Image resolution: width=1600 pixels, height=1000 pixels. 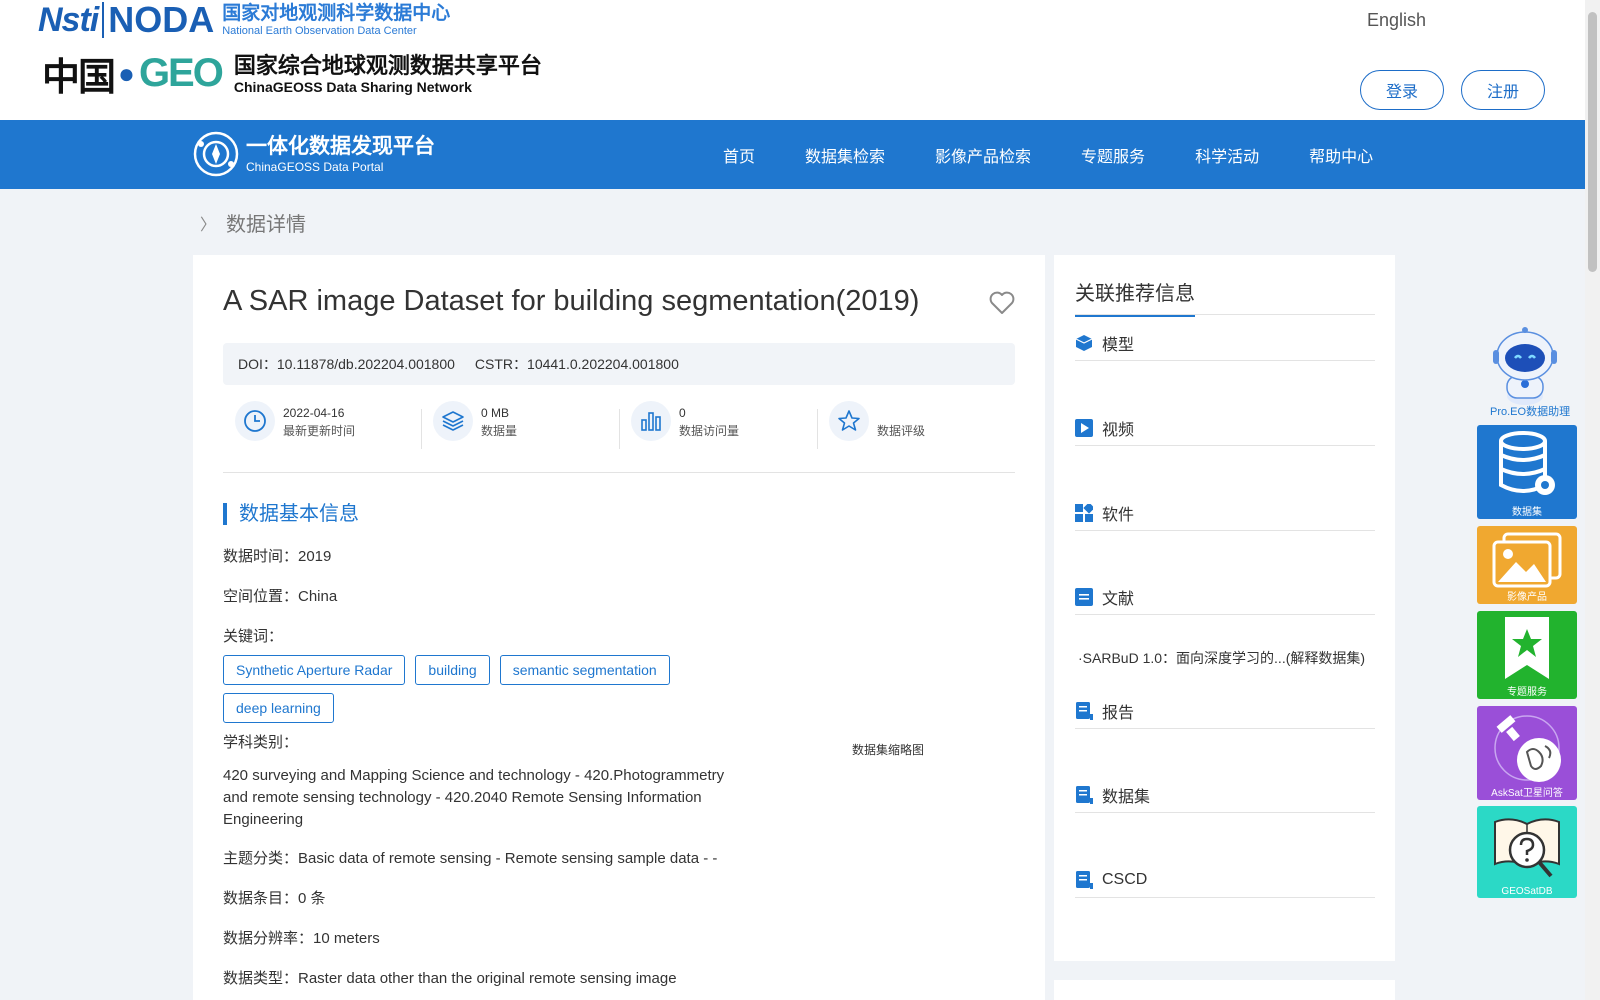 I want to click on related-title-divider, so click(x=1225, y=314).